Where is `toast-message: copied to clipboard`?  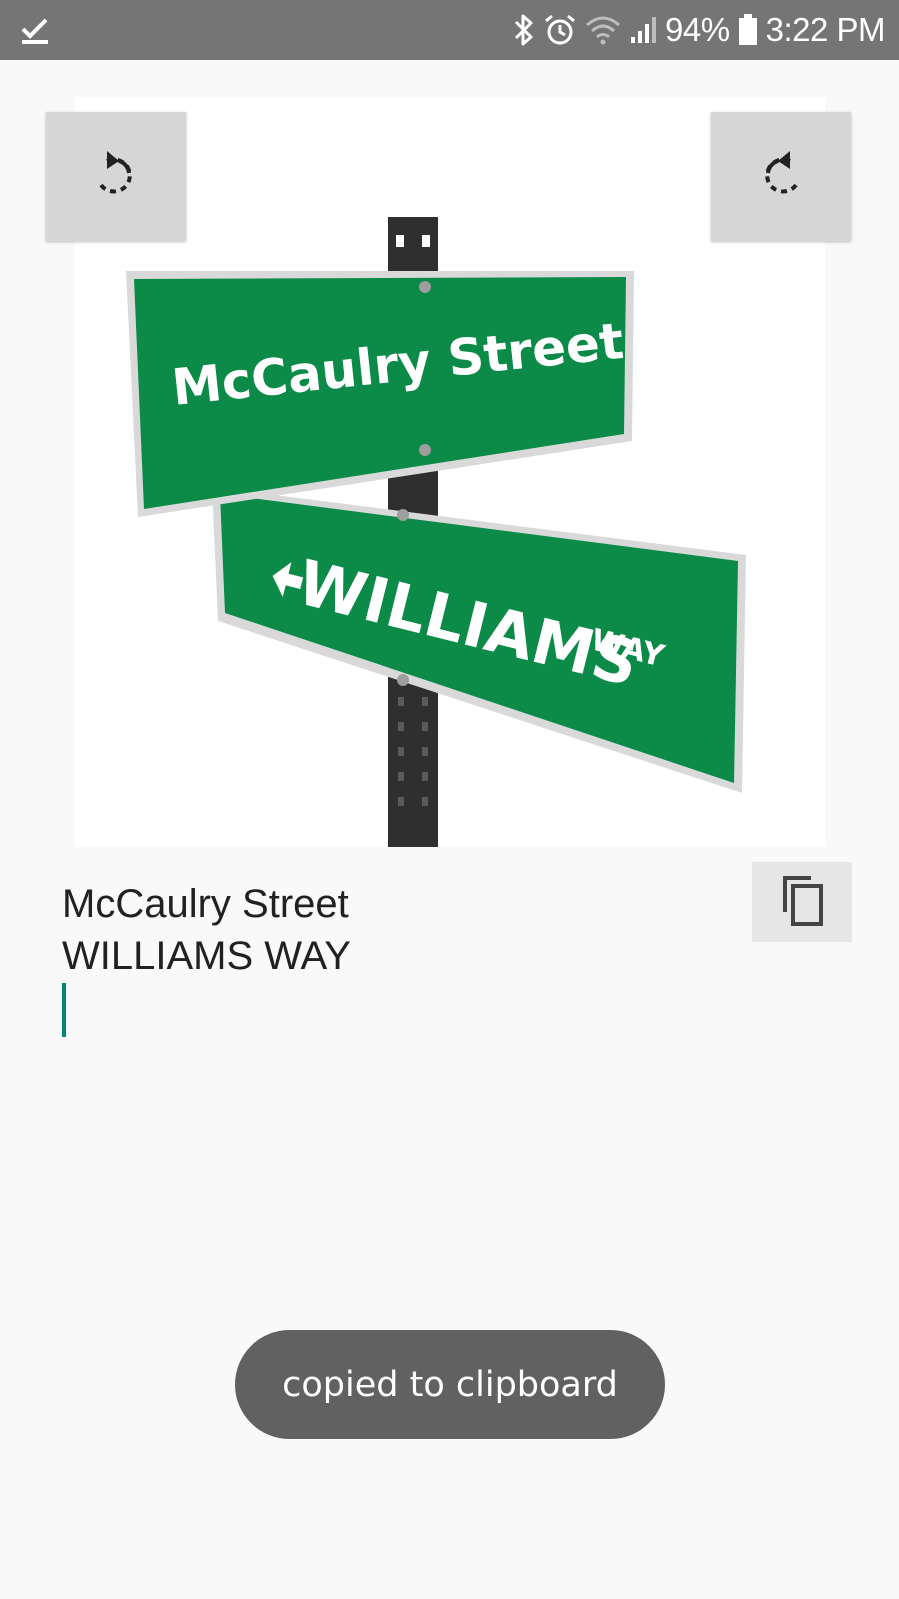 toast-message: copied to clipboard is located at coordinates (450, 1384).